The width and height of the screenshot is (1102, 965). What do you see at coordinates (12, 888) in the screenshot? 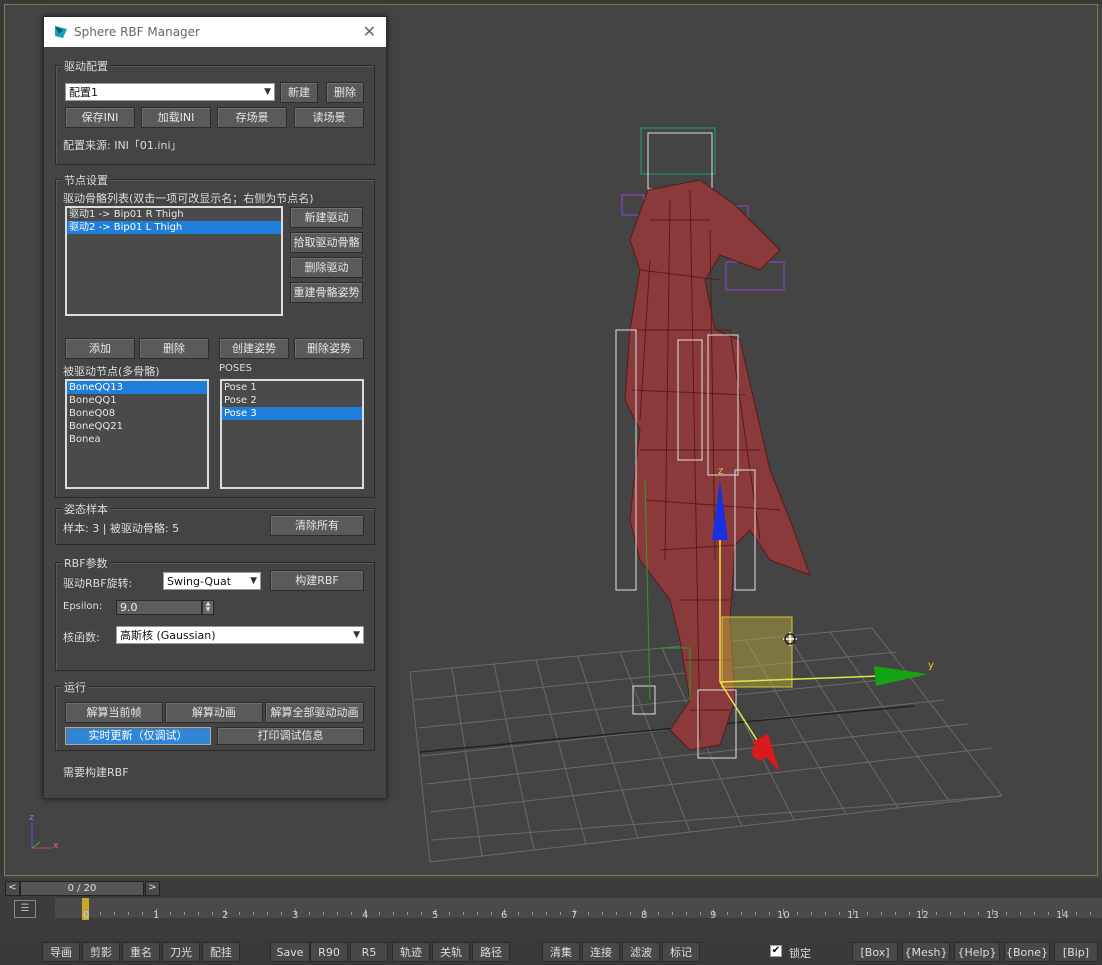
I see `prev-frame-button: <` at bounding box center [12, 888].